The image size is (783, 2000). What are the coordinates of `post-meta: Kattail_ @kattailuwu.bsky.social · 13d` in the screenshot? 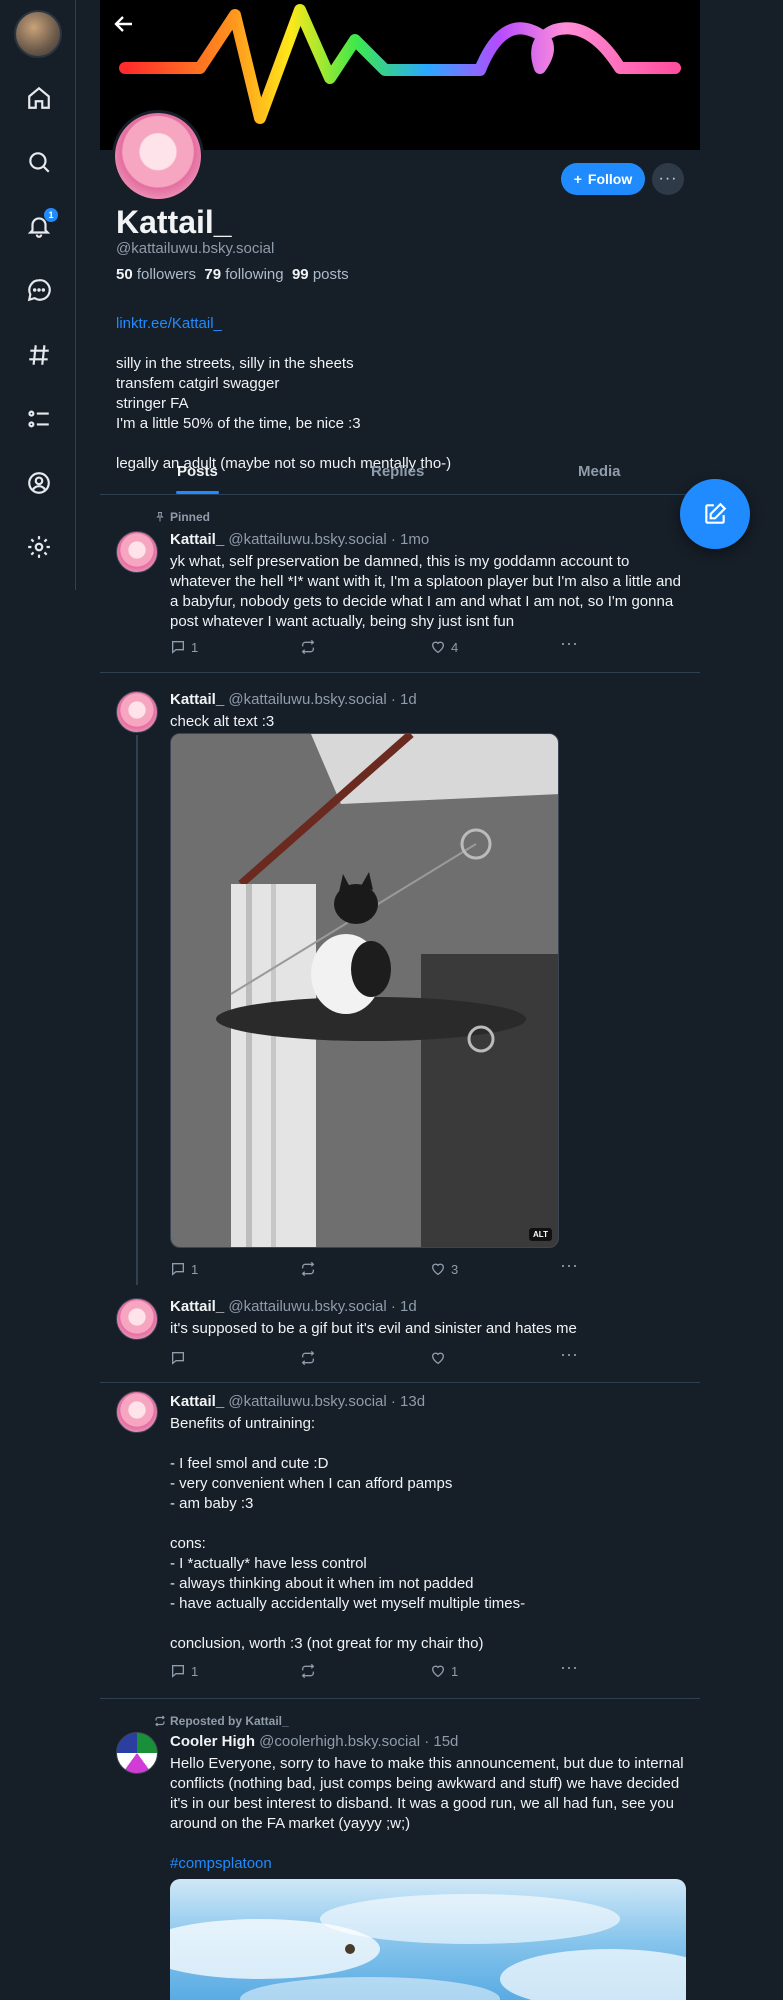 It's located at (297, 1401).